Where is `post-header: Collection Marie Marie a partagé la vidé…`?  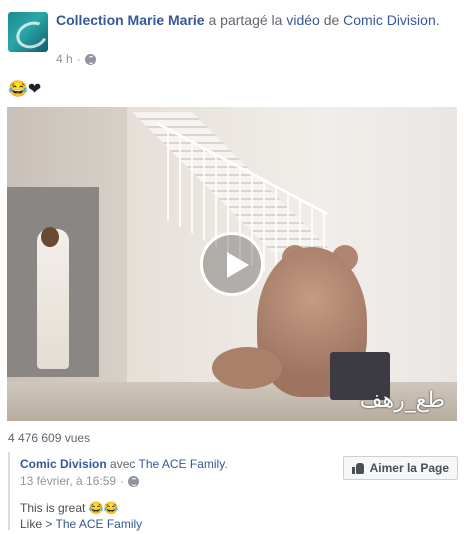
post-header: Collection Marie Marie a partagé la vidé… is located at coordinates (232, 38).